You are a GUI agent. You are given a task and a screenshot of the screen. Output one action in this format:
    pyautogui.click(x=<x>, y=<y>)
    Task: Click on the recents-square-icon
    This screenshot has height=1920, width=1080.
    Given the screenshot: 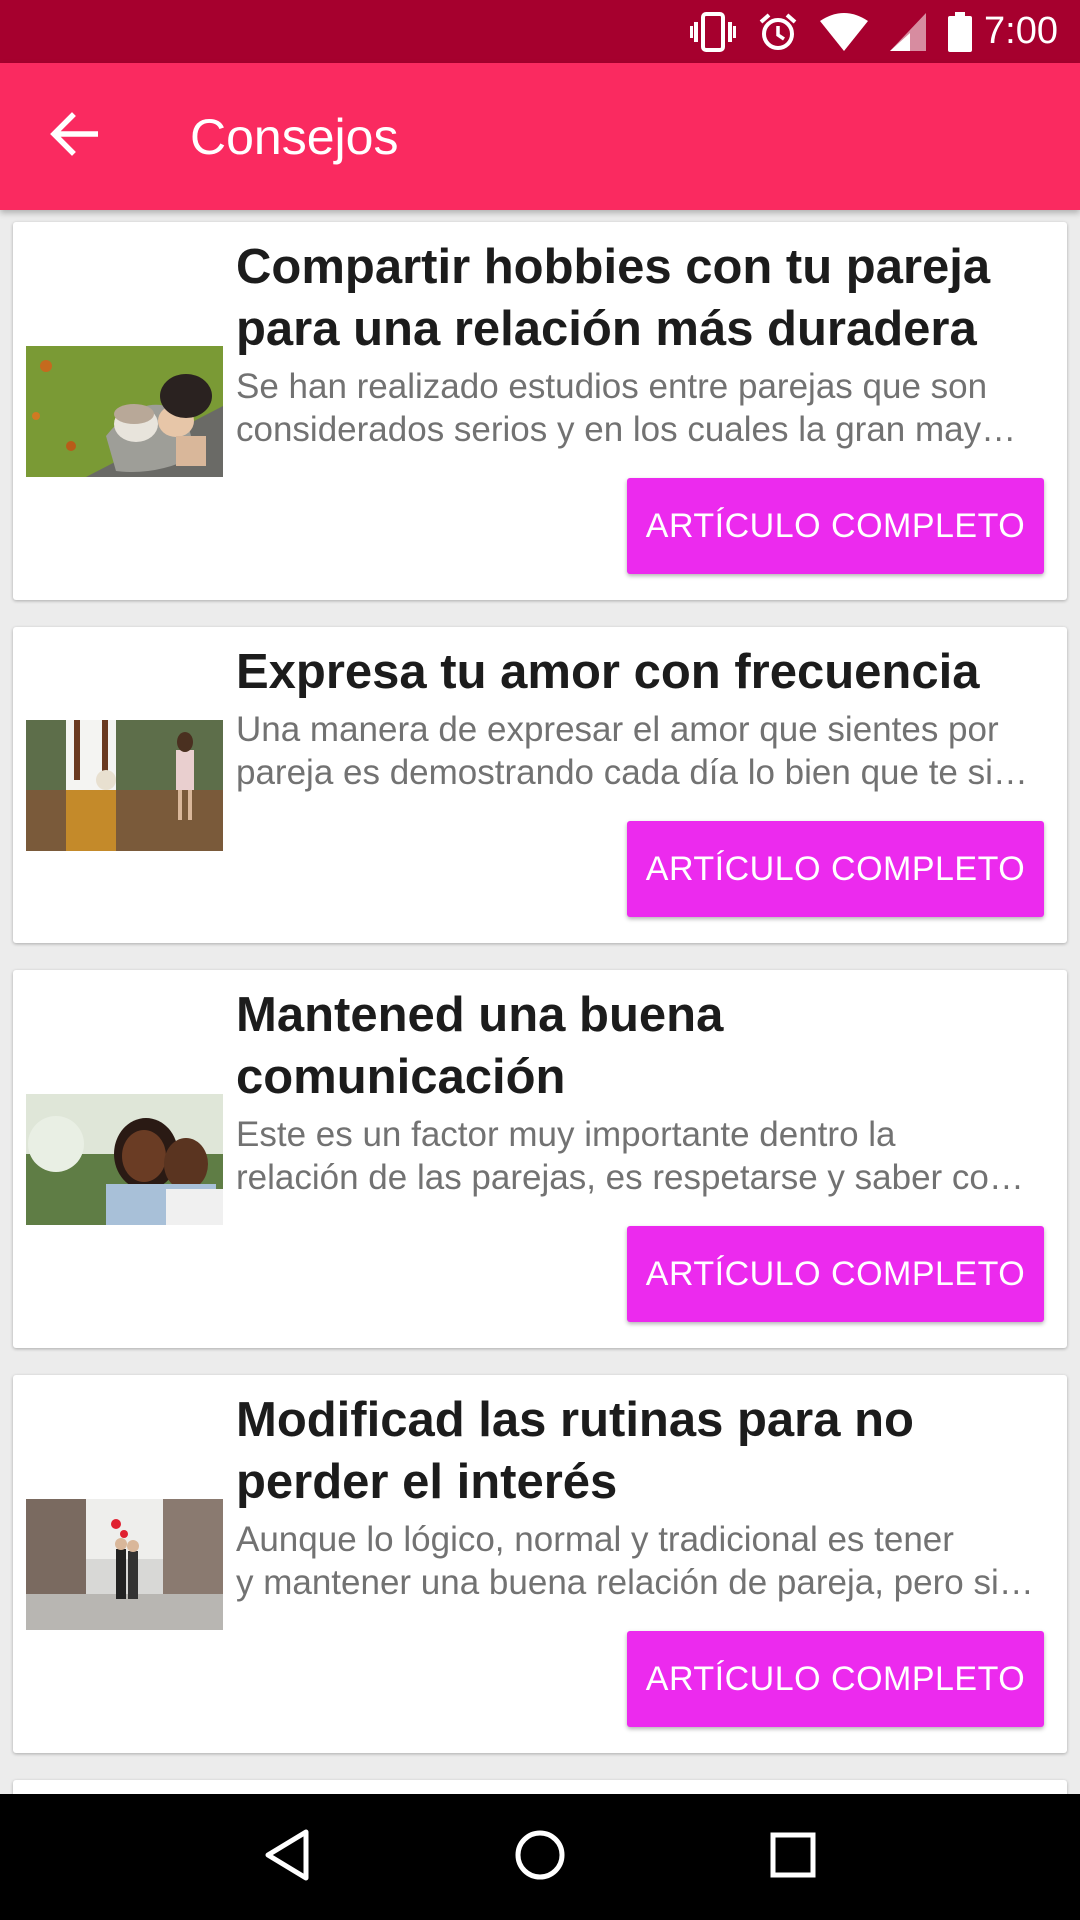 What is the action you would take?
    pyautogui.click(x=793, y=1857)
    